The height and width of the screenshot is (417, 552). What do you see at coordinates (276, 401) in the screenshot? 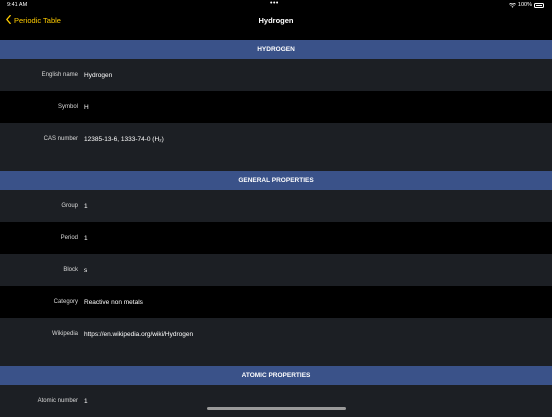
I see `row-atomic-number: Atomic number 1` at bounding box center [276, 401].